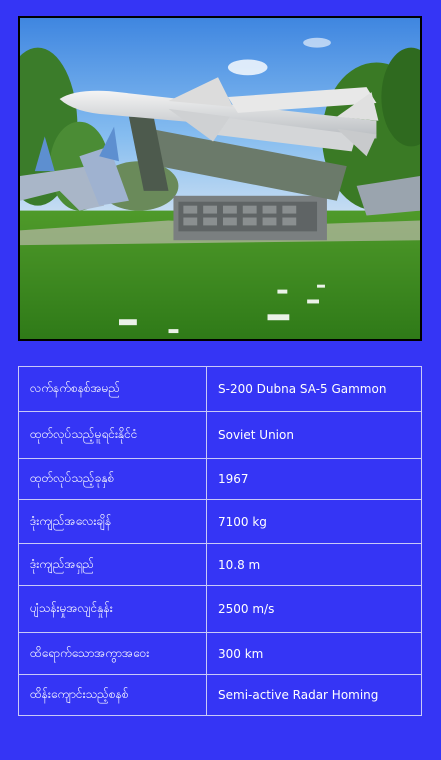 The width and height of the screenshot is (441, 760). I want to click on spec-value: S-200 Dubna SA-5 Gammon, so click(314, 389).